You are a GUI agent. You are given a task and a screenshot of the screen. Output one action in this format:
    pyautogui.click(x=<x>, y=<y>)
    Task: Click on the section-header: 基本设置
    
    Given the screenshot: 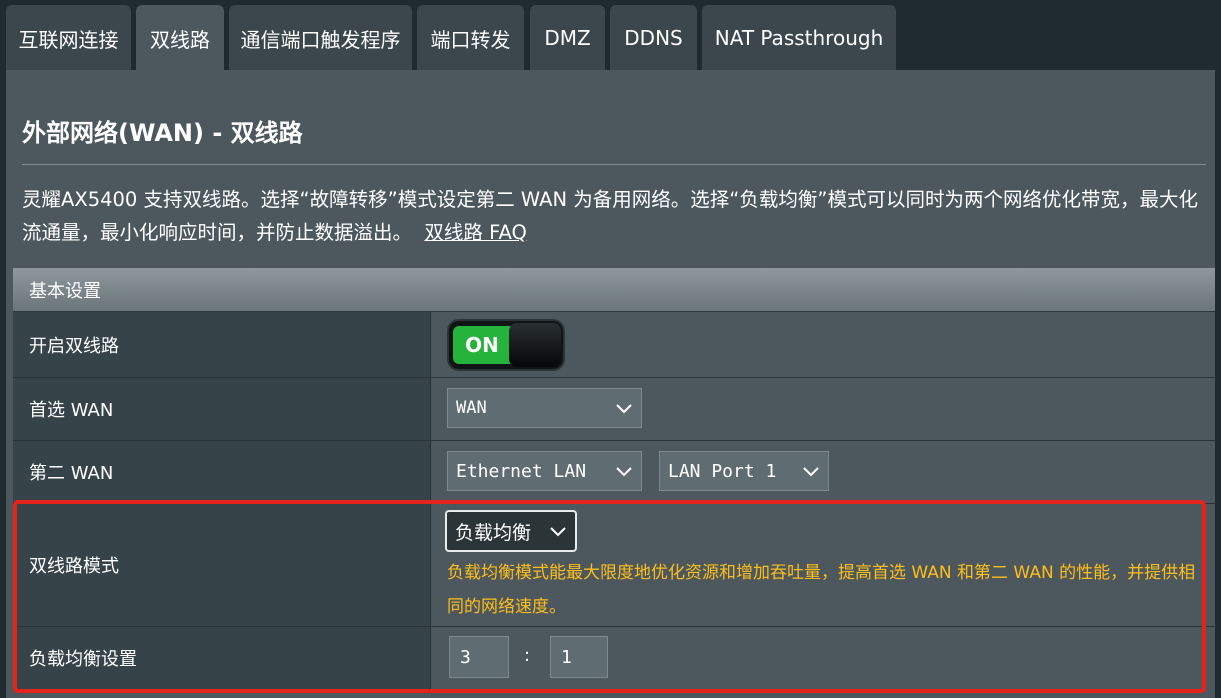 What is the action you would take?
    pyautogui.click(x=614, y=290)
    